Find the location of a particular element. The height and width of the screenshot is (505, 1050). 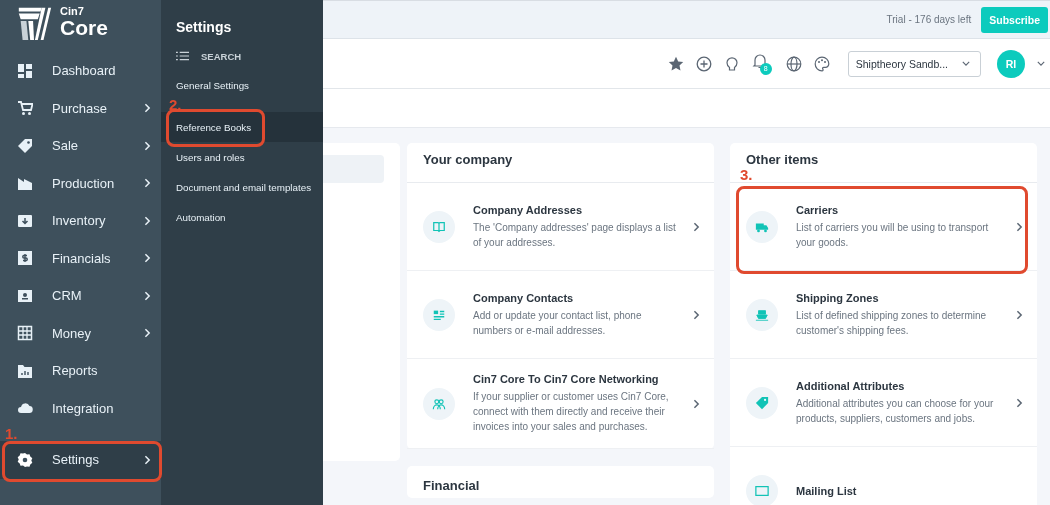

item-description: List of carriers you will be using to transport your goods. is located at coordinates (893, 235).